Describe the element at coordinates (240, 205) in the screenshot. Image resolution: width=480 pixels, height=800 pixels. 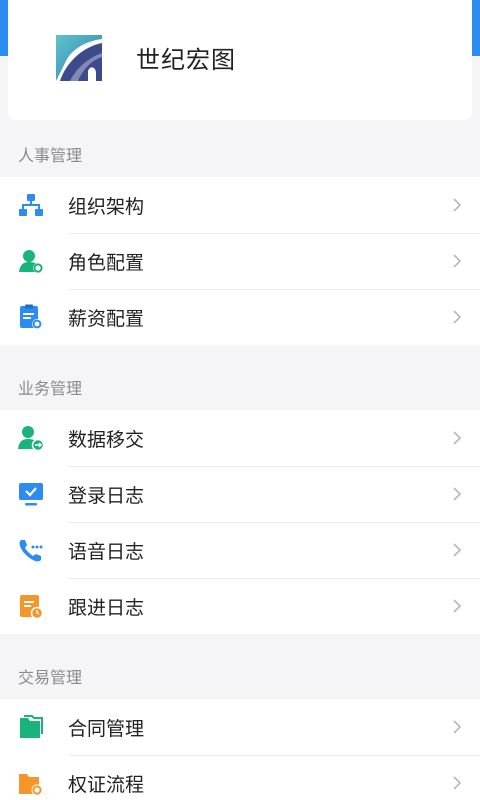
I see `menu-item-org-structure: 组织架构` at that location.